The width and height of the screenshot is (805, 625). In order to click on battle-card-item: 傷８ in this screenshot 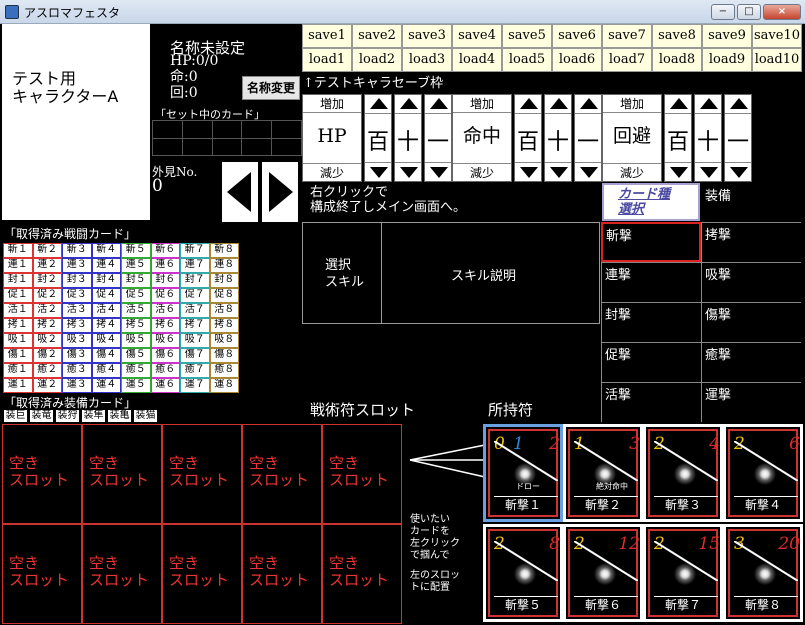, I will do `click(224, 355)`.